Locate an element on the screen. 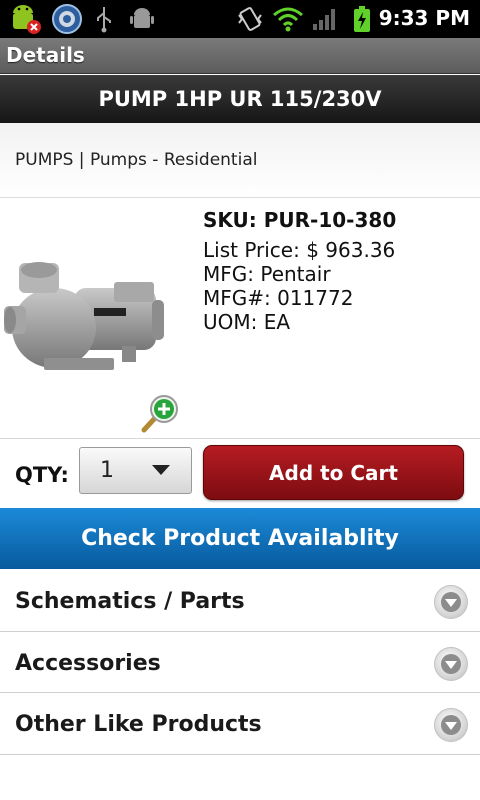 The height and width of the screenshot is (800, 480). product-sku: SKU: PUR-10-380 is located at coordinates (300, 220).